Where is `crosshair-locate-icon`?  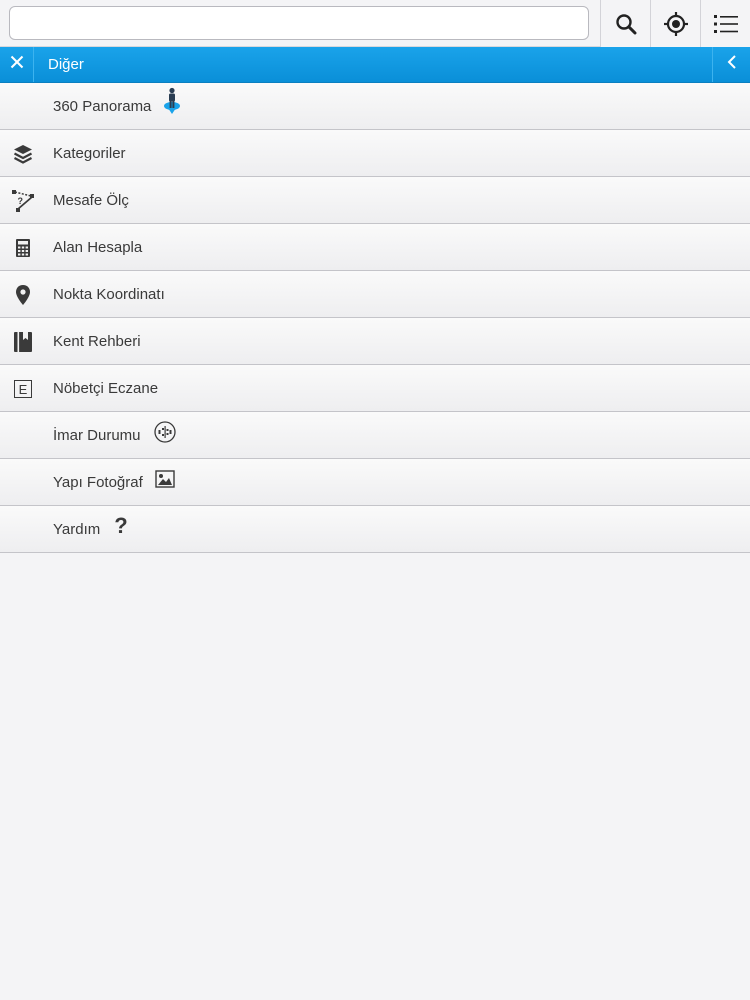
crosshair-locate-icon is located at coordinates (676, 24).